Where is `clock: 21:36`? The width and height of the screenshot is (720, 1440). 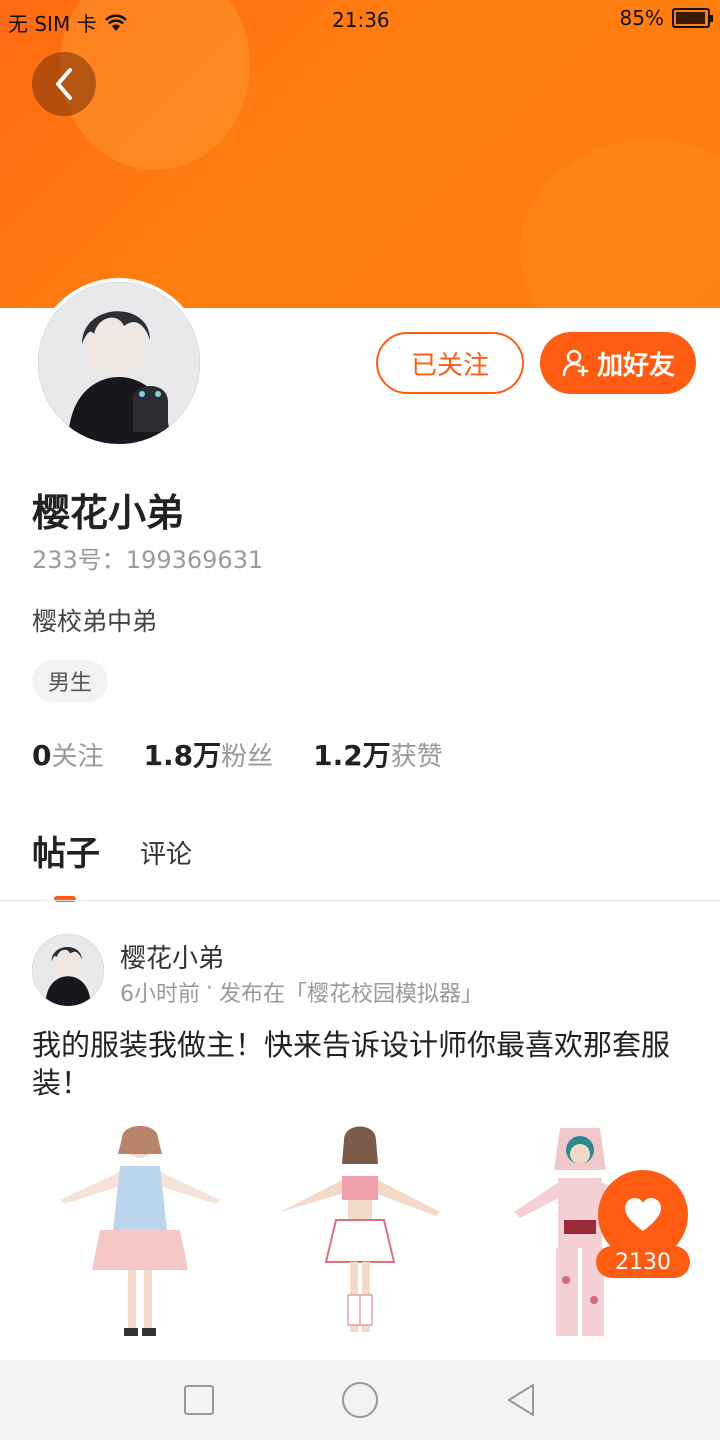 clock: 21:36 is located at coordinates (361, 20).